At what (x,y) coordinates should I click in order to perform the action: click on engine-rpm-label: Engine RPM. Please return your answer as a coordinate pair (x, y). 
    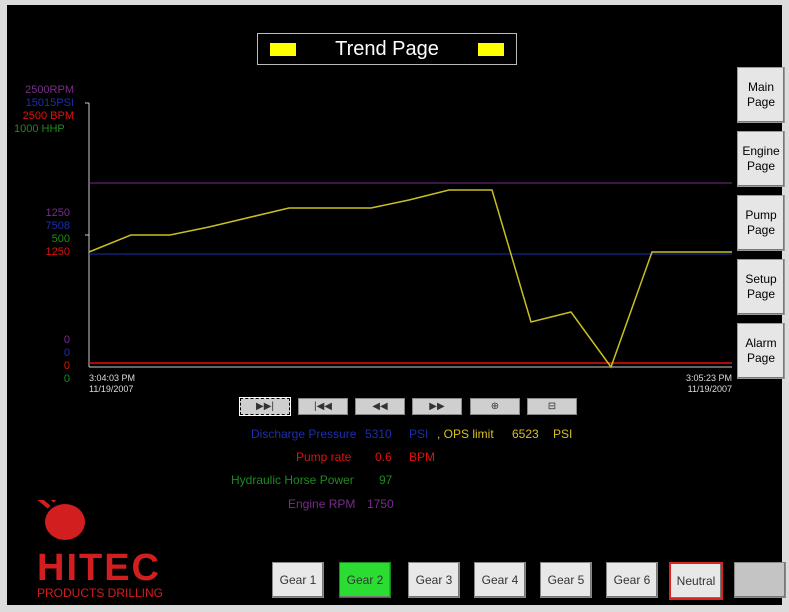
    Looking at the image, I should click on (322, 504).